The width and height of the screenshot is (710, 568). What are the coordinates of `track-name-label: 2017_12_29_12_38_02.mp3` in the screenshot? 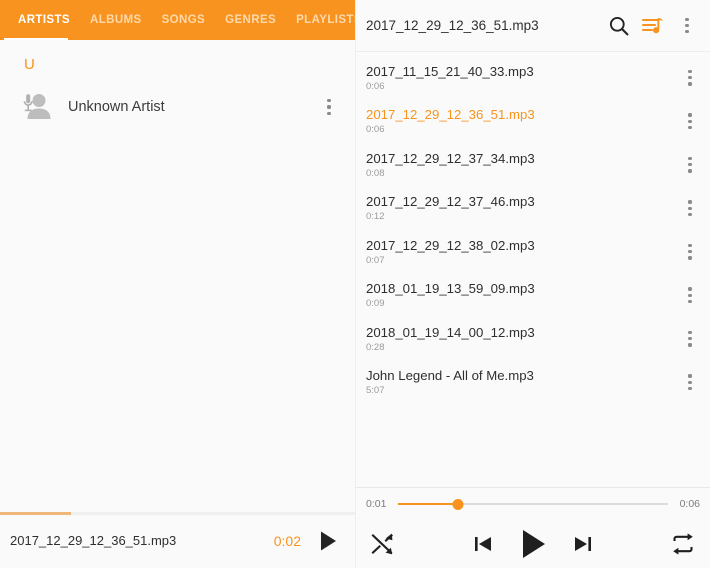 It's located at (450, 245).